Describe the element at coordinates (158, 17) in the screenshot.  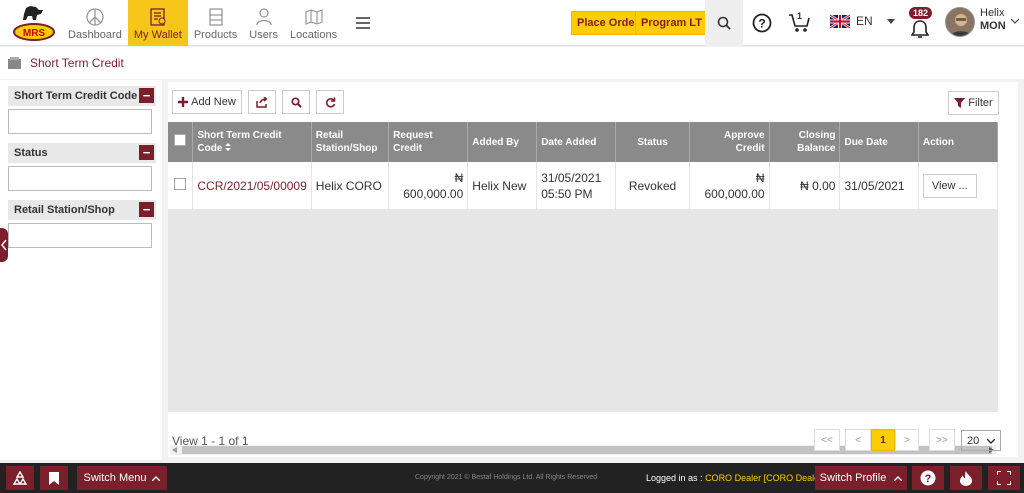
I see `wallet-icon` at that location.